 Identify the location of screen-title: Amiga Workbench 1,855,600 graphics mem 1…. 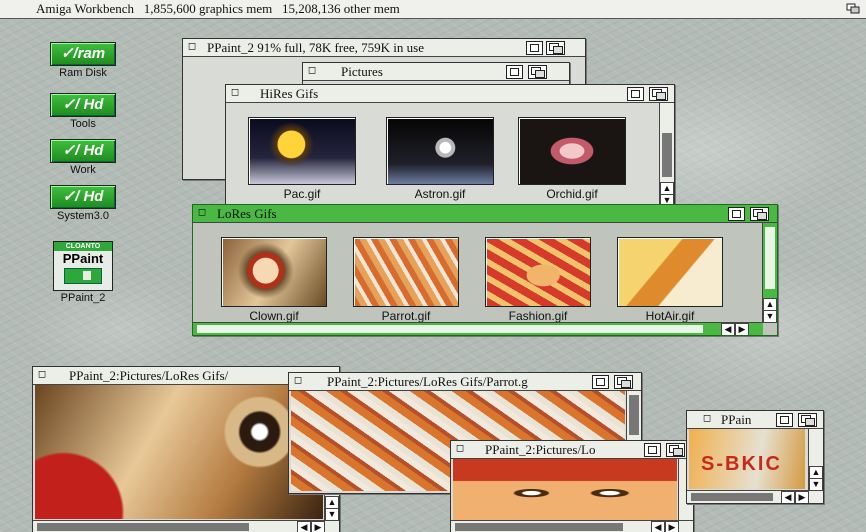
(218, 9).